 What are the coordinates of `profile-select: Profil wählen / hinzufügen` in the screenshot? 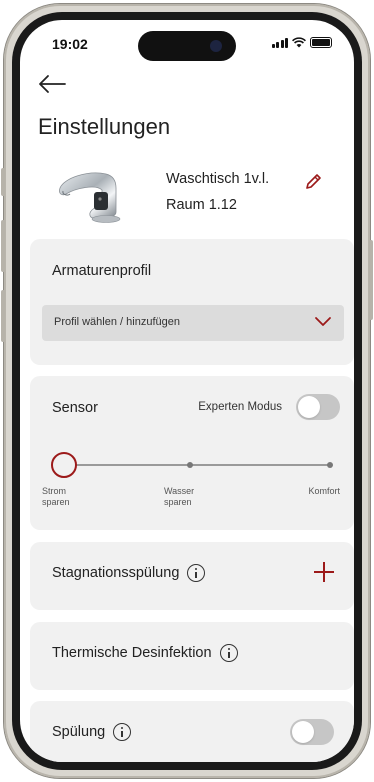 It's located at (193, 323).